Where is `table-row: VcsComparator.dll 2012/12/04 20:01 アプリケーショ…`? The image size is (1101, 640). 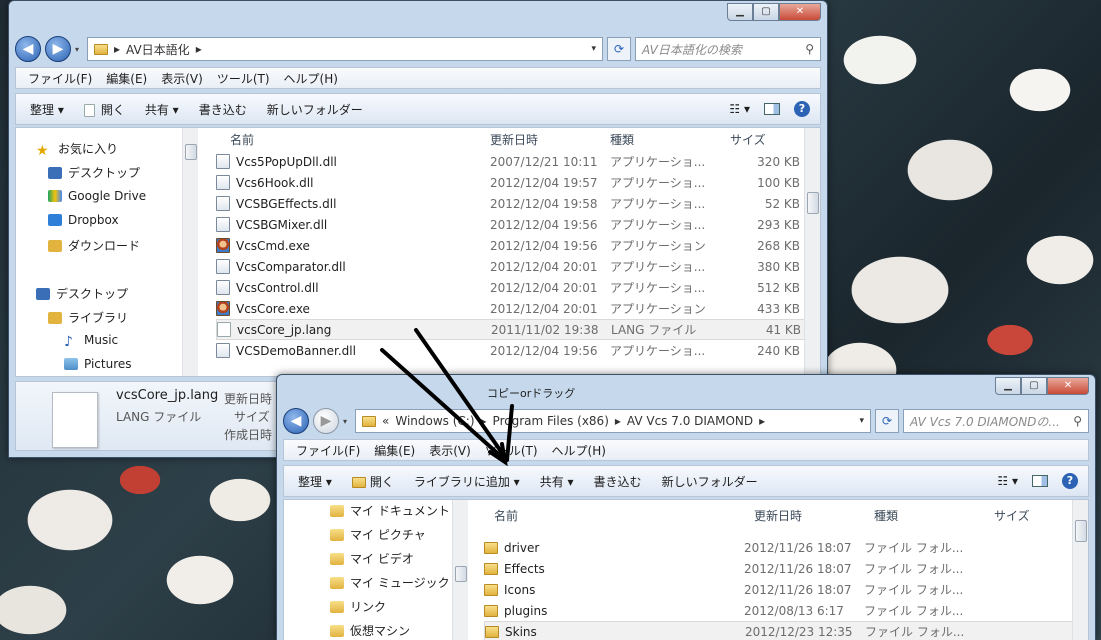
table-row: VcsComparator.dll 2012/12/04 20:01 アプリケーショ… is located at coordinates (511, 266).